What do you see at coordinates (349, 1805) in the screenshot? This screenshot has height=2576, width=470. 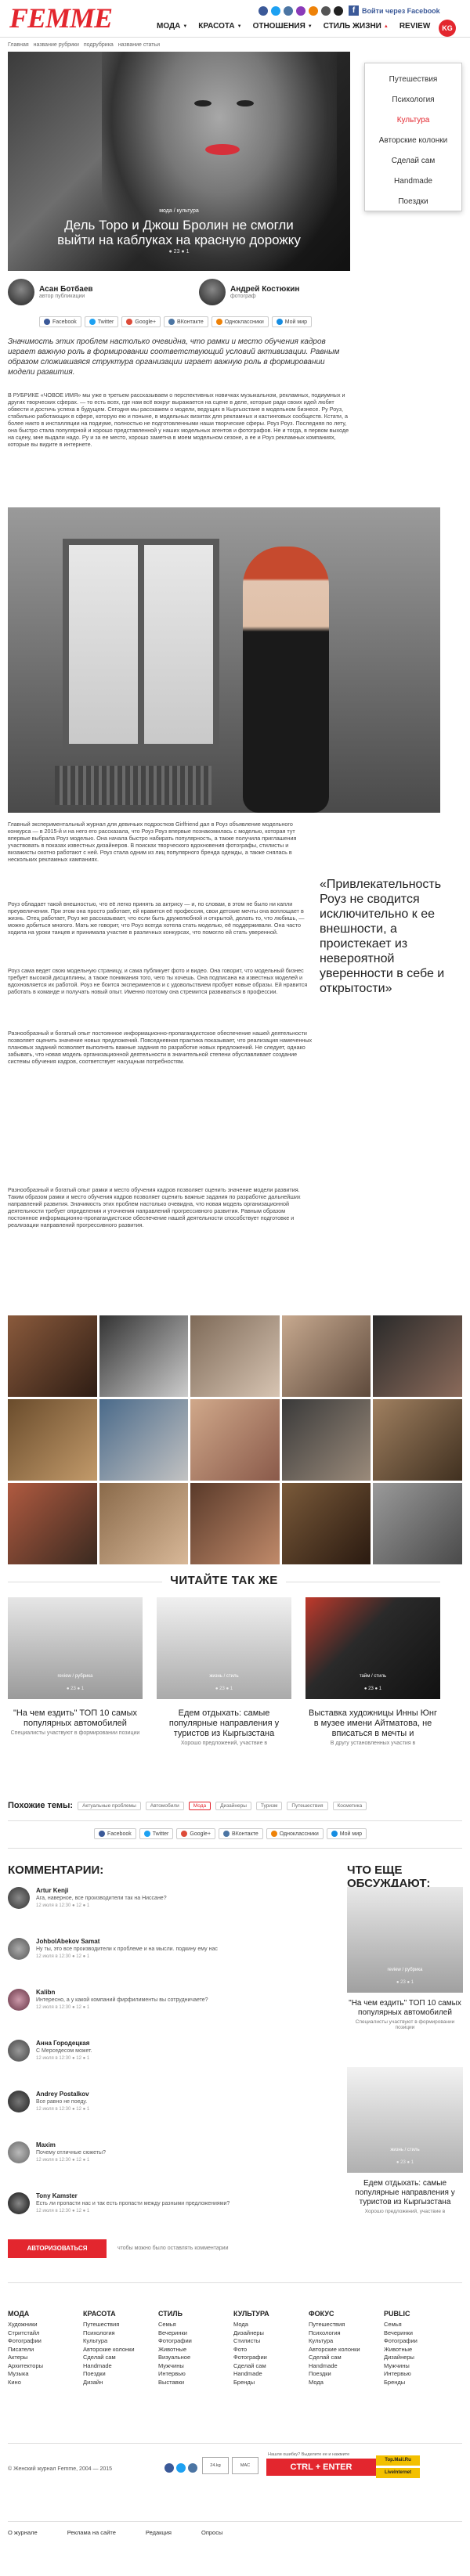 I see `topic-tag: Косметика` at bounding box center [349, 1805].